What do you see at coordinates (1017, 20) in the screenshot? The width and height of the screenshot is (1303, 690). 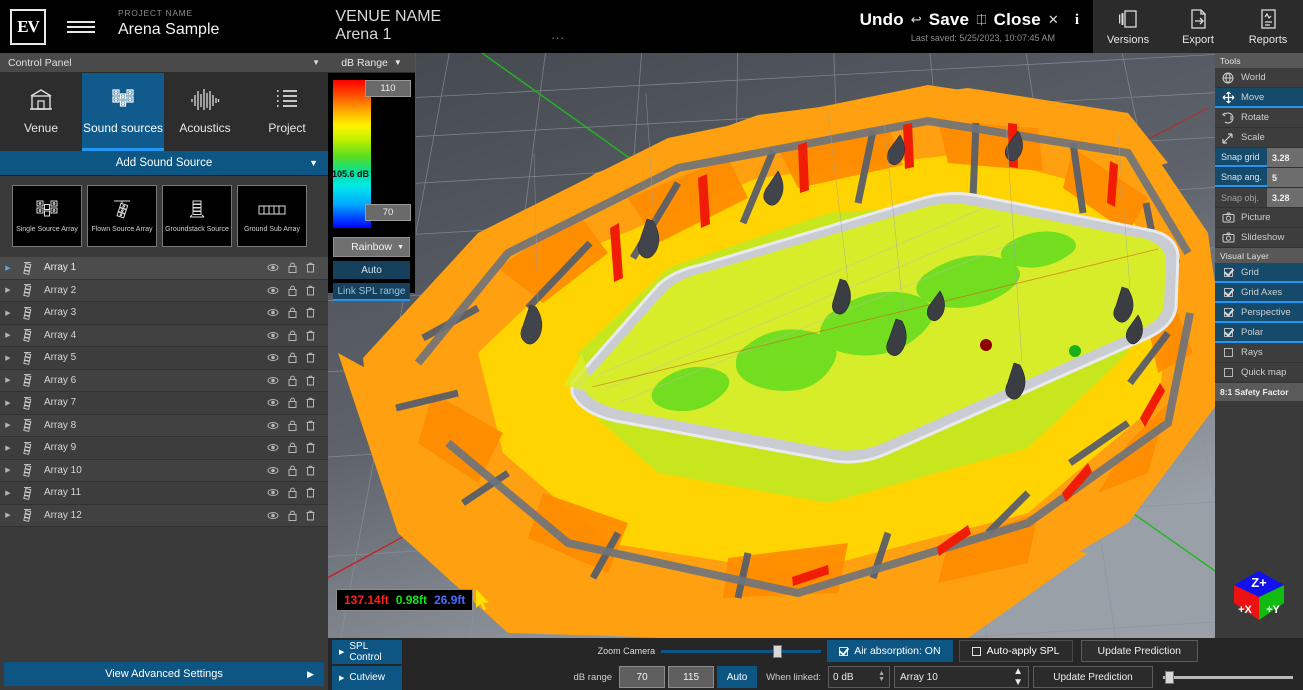 I see `close-button: Close` at bounding box center [1017, 20].